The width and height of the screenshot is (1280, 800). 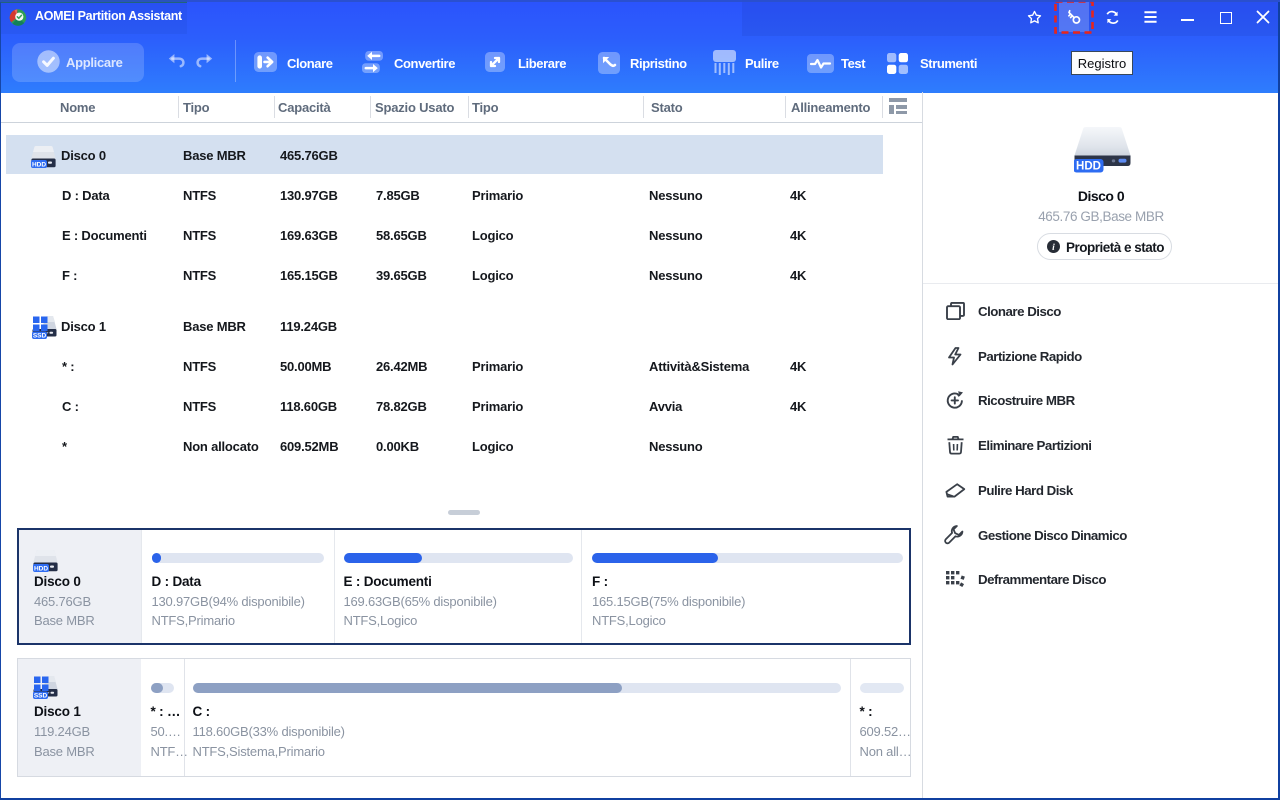 I want to click on svg-text: i, so click(x=1053, y=248).